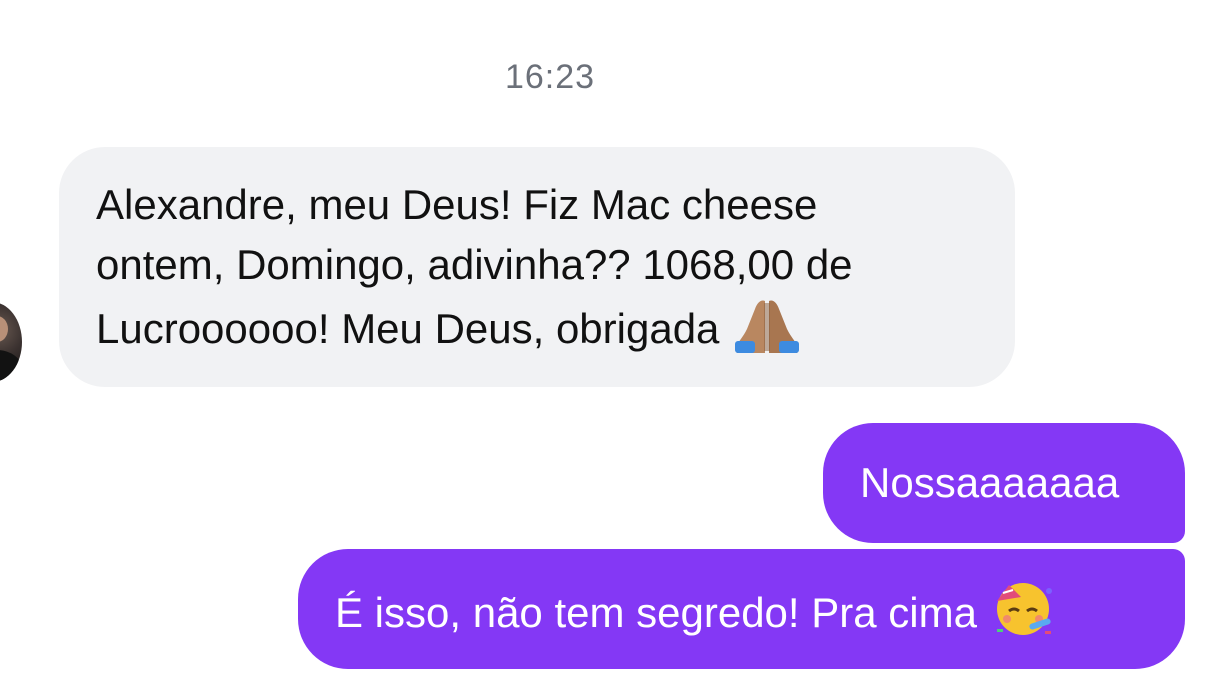  I want to click on partying-face-emoji, so click(1024, 616).